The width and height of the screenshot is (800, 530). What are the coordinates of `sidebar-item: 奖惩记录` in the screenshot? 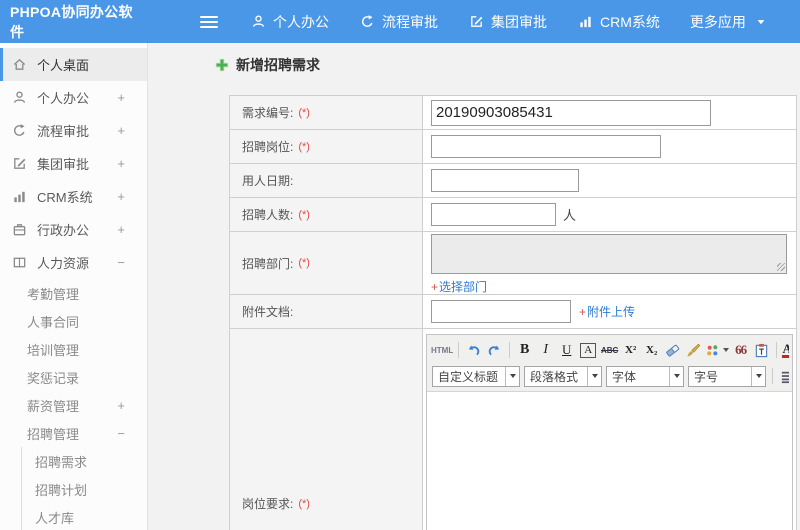 It's located at (73, 377).